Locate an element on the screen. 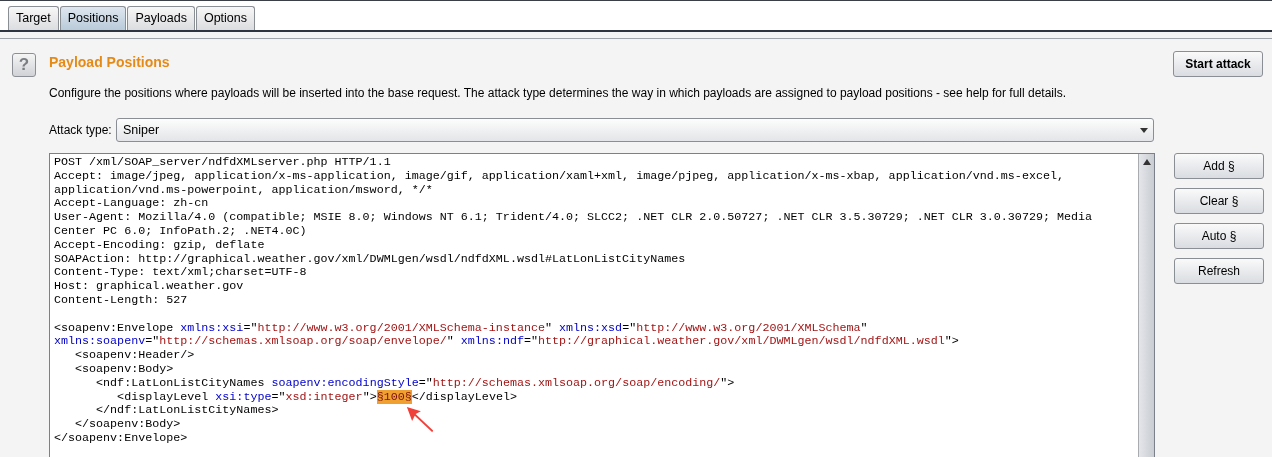 Image resolution: width=1272 pixels, height=457 pixels. code-line: User-Agent: Mozilla/4.0 (compatible; MSIE 8.0; Windows NT 6.1; Trident/4.0; SLCC2; .NET CLR 2.0.50727; .NET CLR 3.5.30729; .NET CLR 3.0.30729; Media is located at coordinates (573, 218).